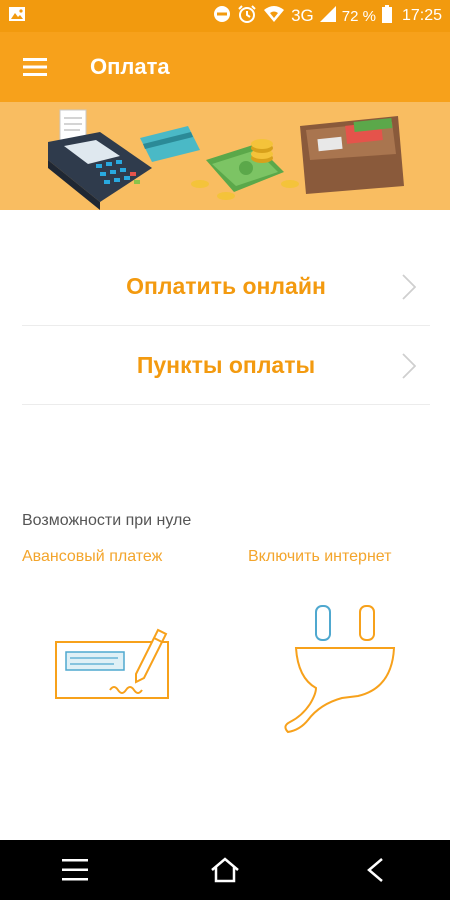 The height and width of the screenshot is (900, 450). I want to click on status-left, so click(110, 16).